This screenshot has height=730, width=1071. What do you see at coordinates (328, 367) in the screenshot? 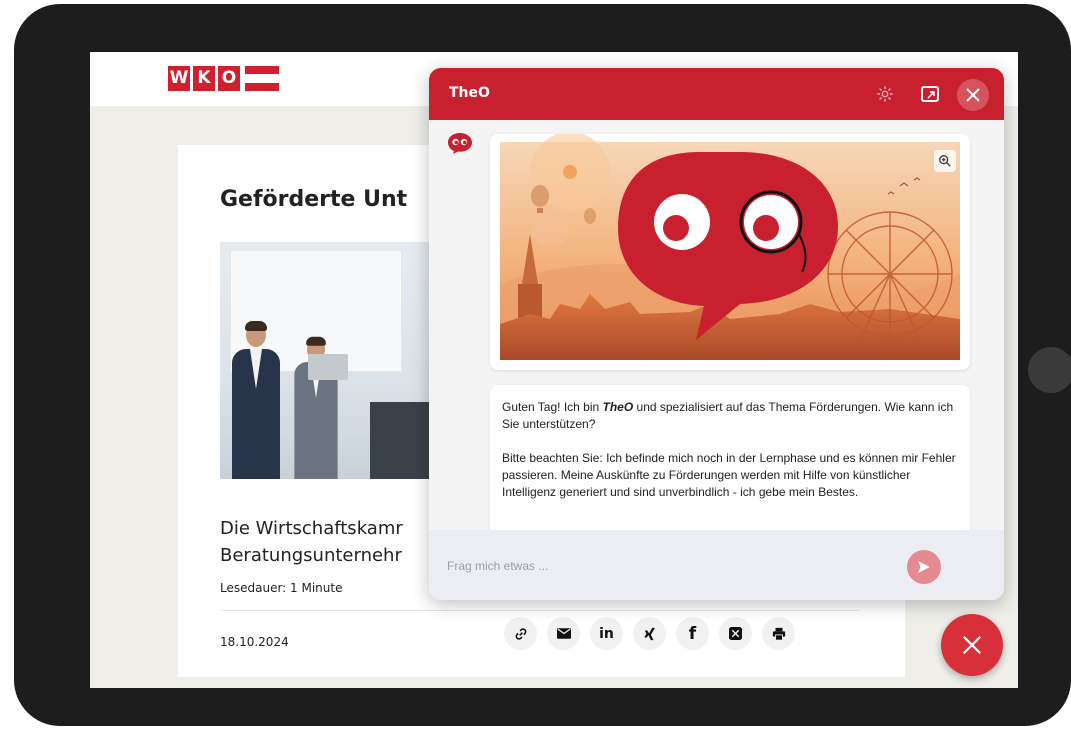
I see `photo-laptop` at bounding box center [328, 367].